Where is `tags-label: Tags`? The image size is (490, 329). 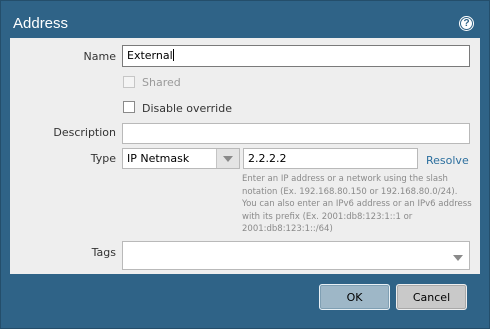
tags-label: Tags is located at coordinates (103, 252).